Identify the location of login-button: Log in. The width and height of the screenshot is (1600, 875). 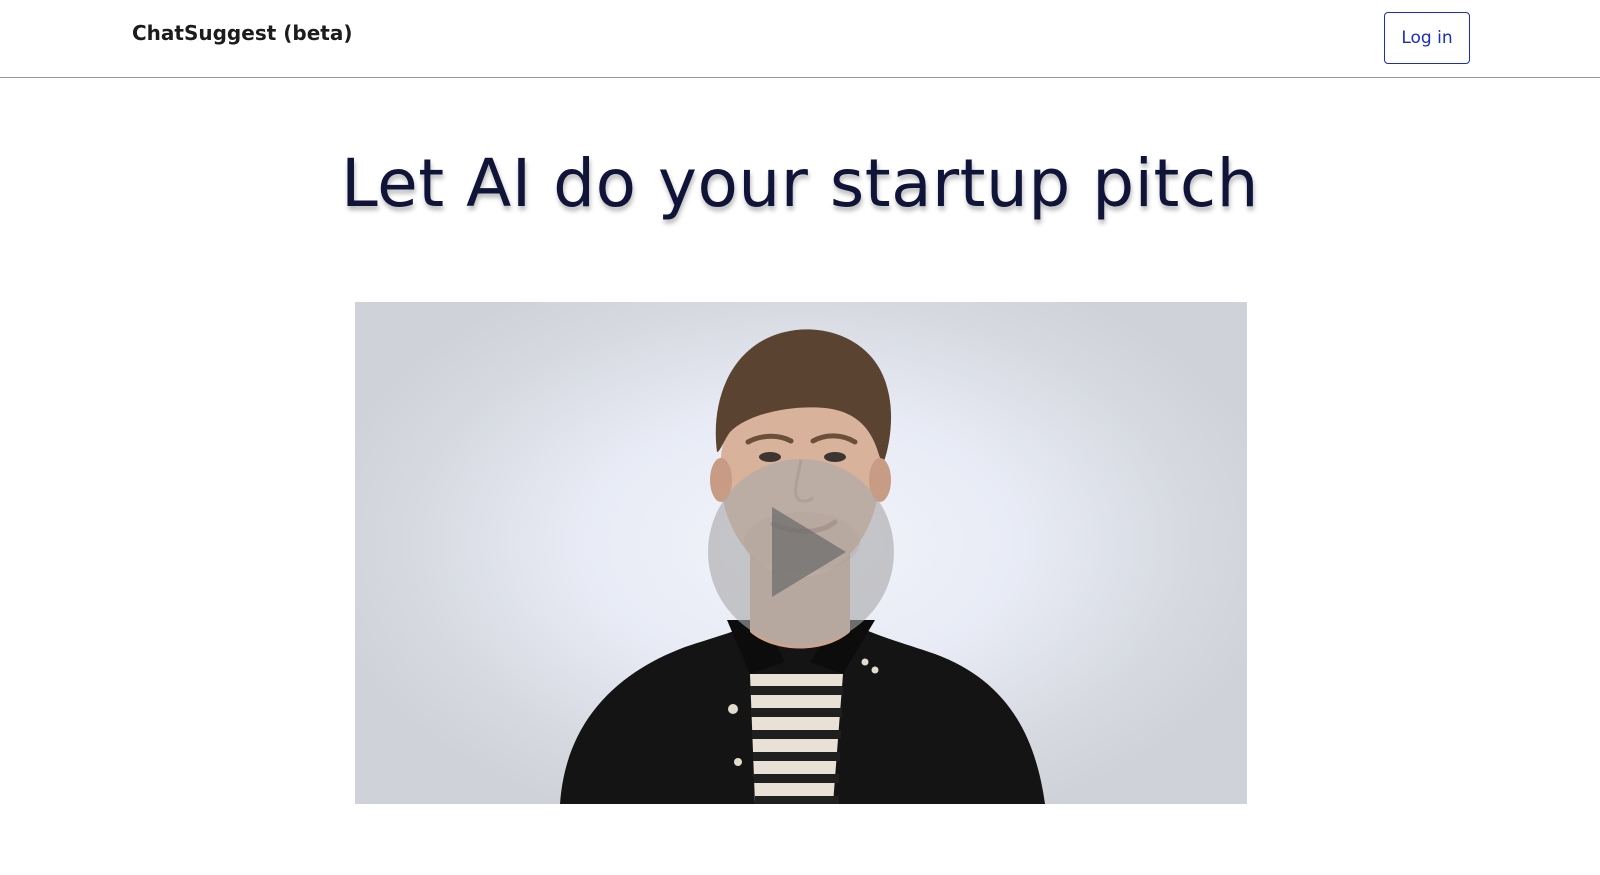
(1427, 38).